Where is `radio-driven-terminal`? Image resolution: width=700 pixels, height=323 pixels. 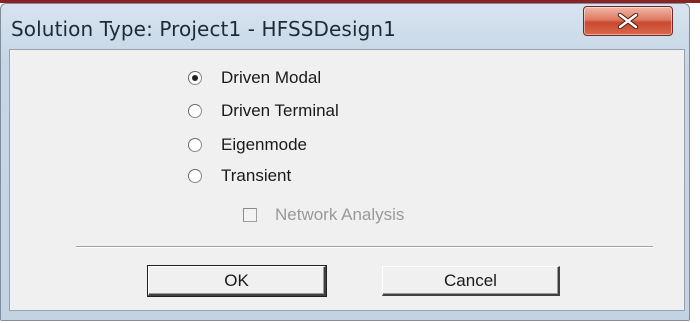 radio-driven-terminal is located at coordinates (195, 111).